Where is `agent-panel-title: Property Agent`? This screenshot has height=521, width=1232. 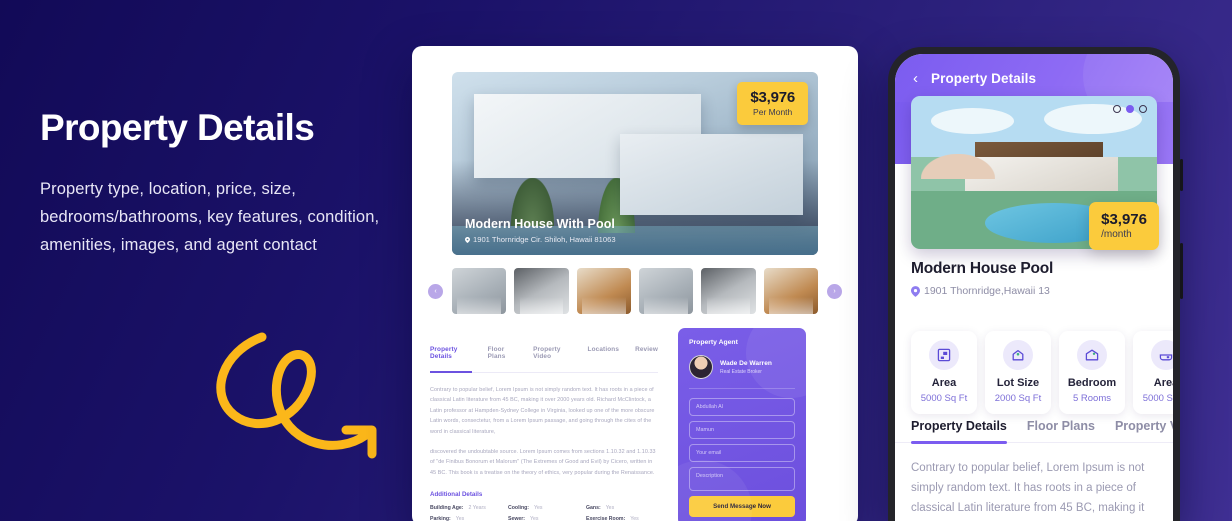
agent-panel-title: Property Agent is located at coordinates (713, 342).